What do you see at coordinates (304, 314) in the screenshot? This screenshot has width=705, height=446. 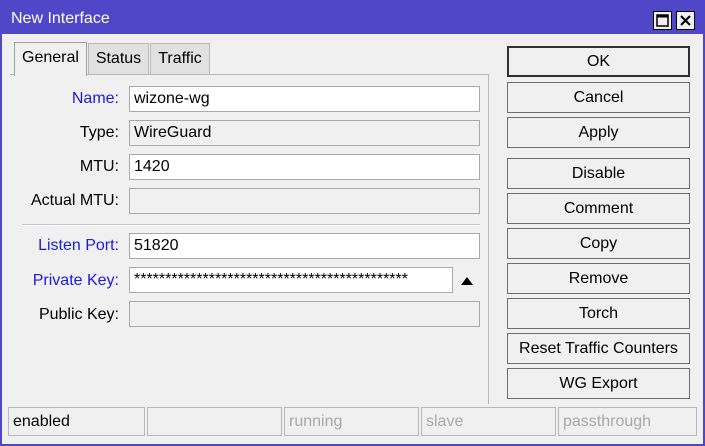 I see `public-key-field` at bounding box center [304, 314].